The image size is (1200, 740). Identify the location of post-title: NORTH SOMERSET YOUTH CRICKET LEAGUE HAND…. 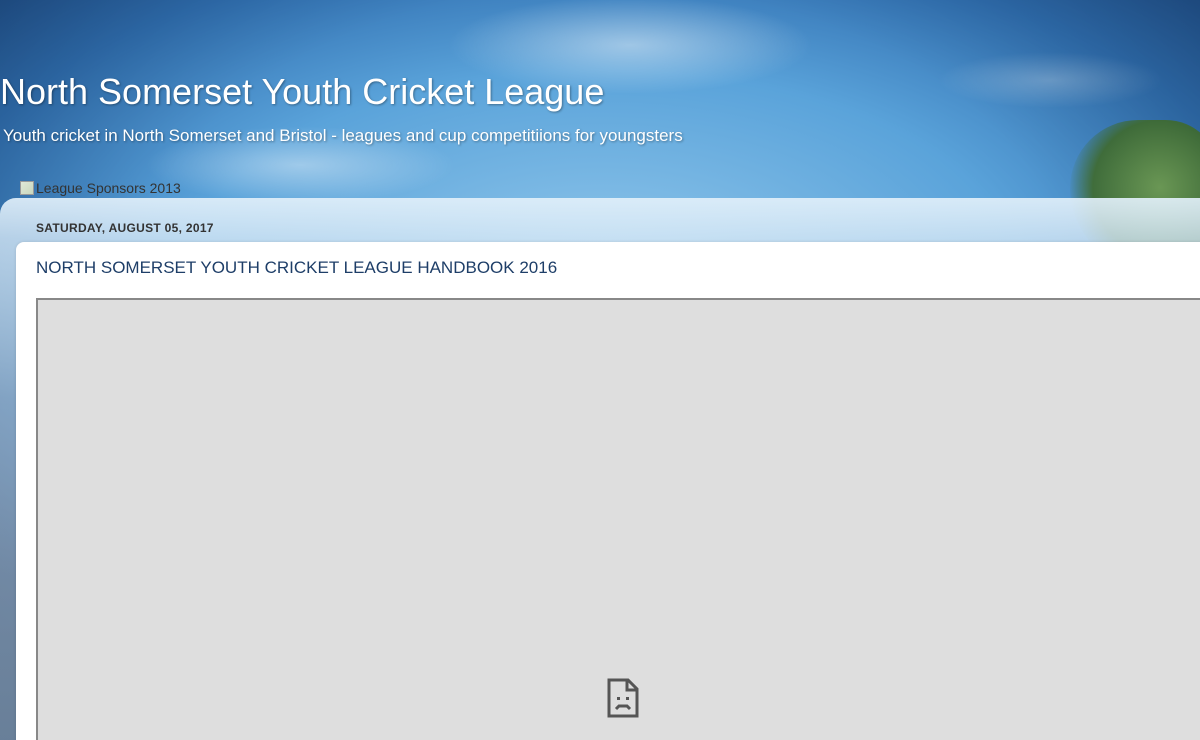
(296, 268).